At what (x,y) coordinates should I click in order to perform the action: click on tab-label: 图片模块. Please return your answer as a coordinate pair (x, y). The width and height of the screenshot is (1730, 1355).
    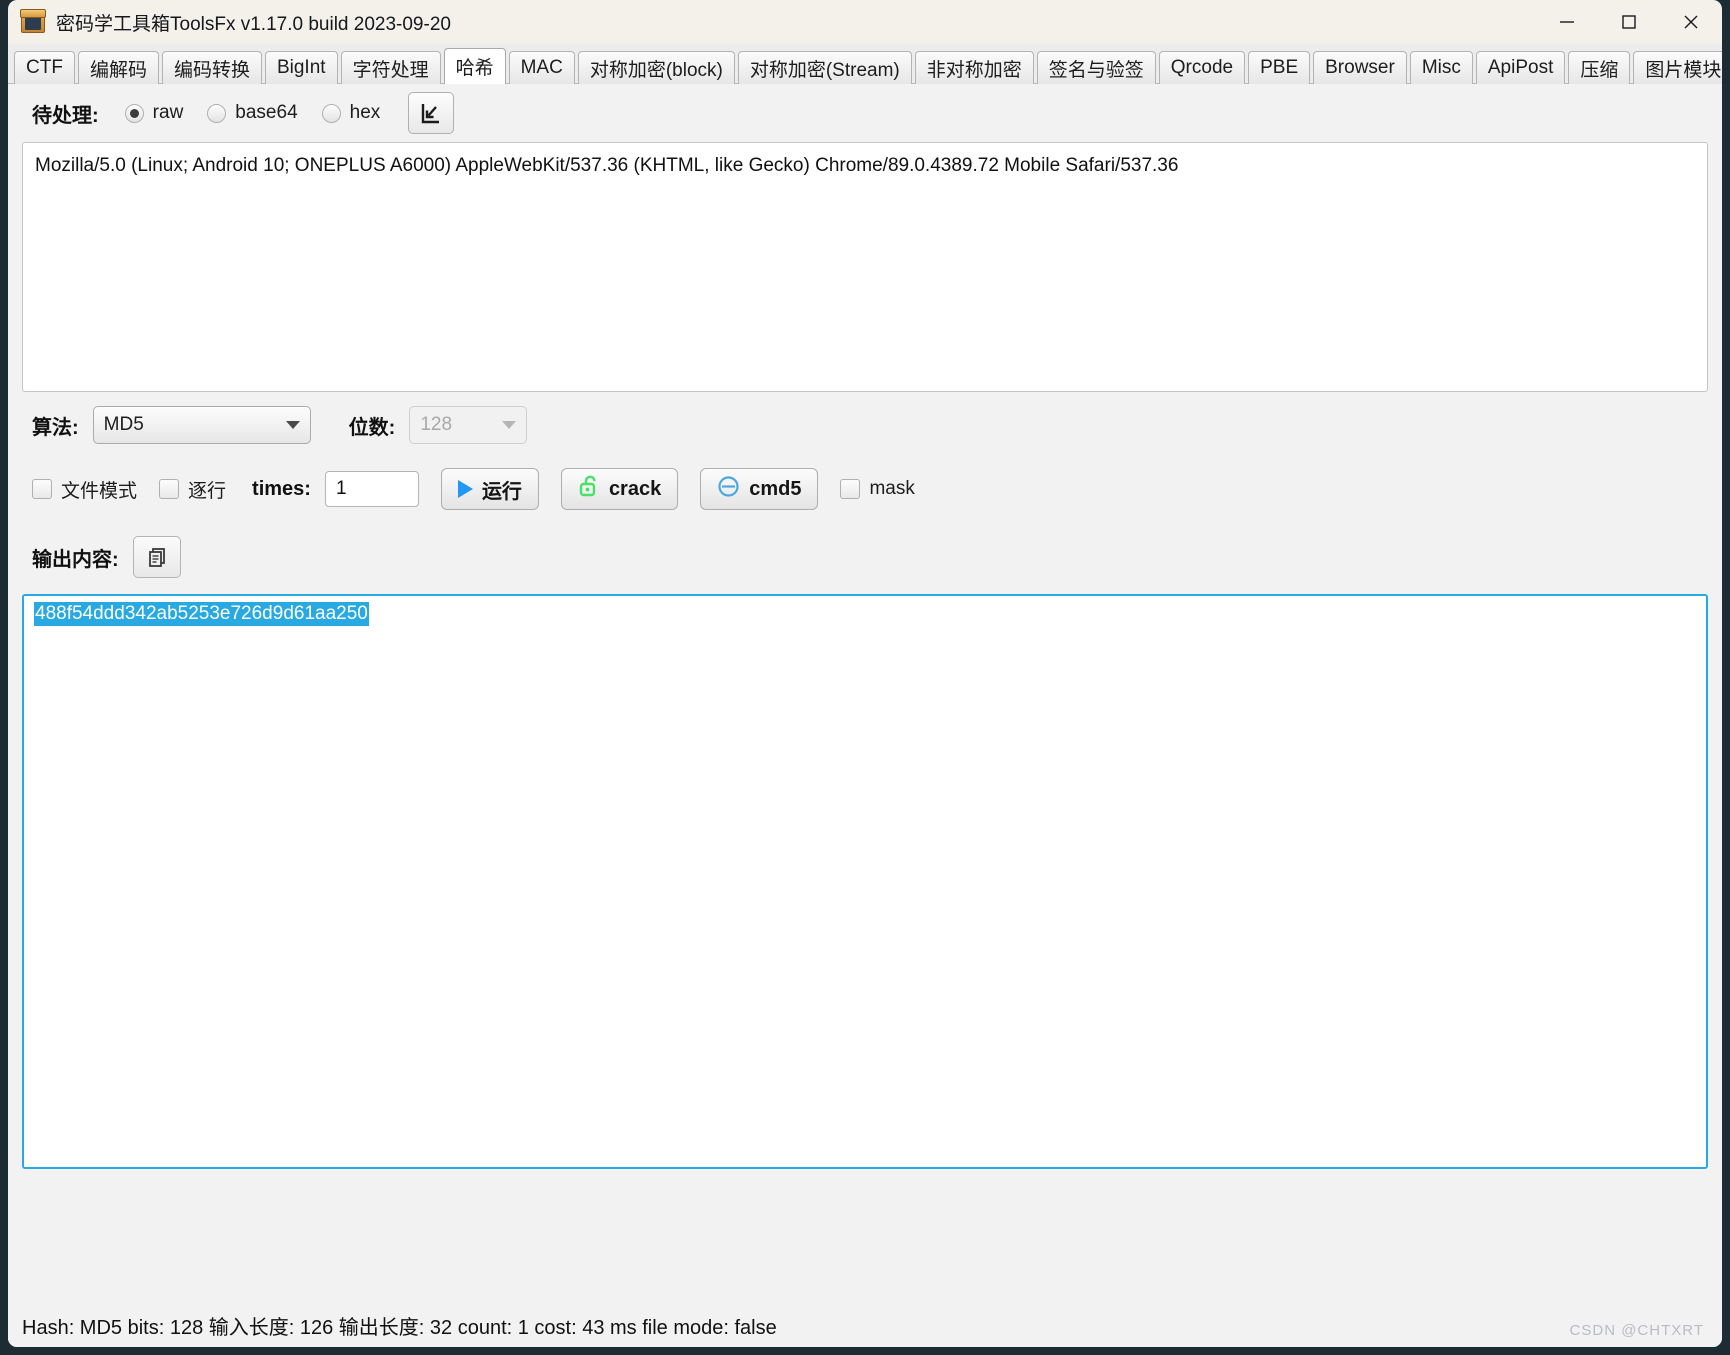
    Looking at the image, I should click on (1683, 70).